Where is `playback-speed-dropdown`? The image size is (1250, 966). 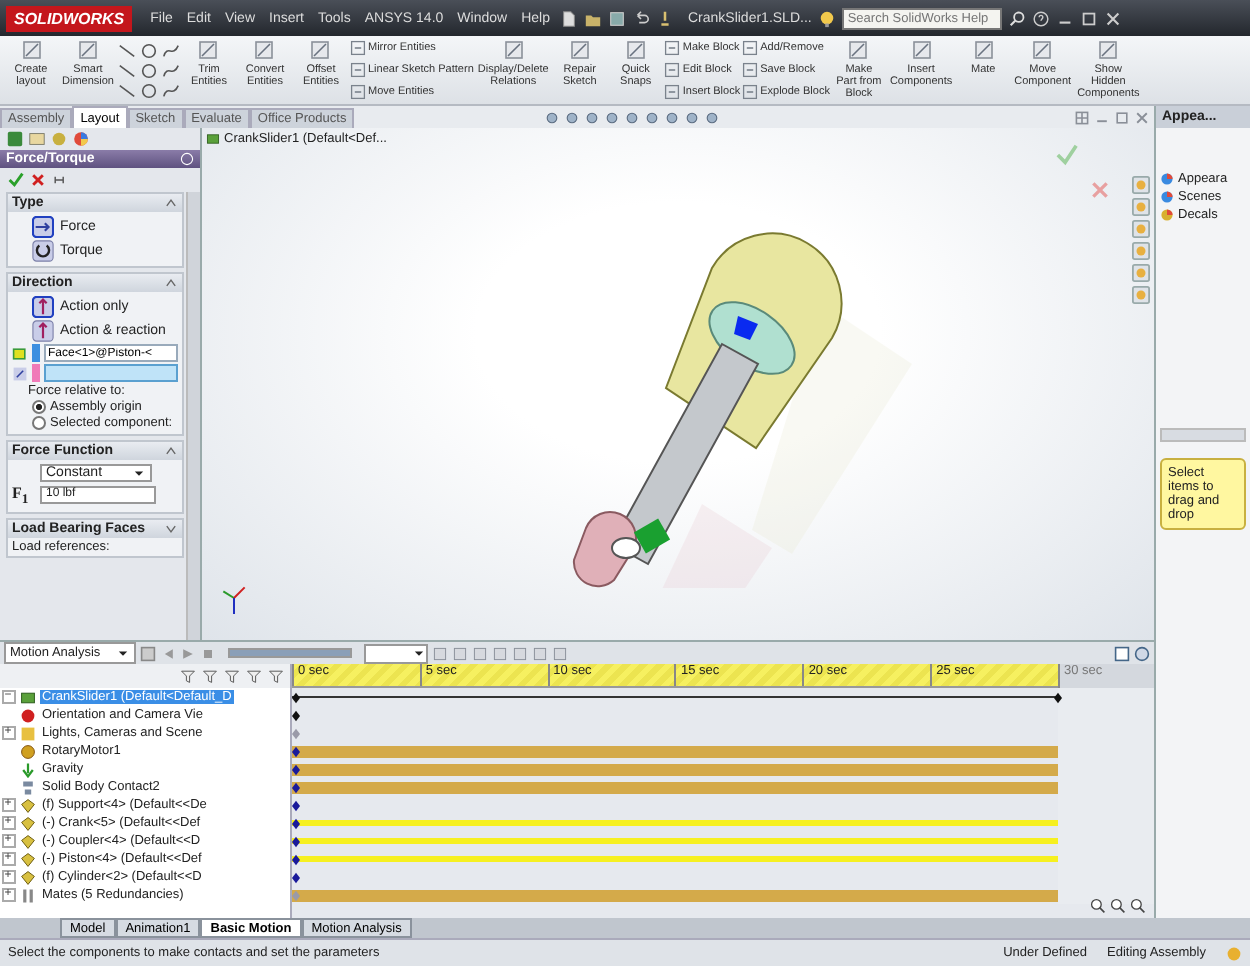
playback-speed-dropdown is located at coordinates (396, 653).